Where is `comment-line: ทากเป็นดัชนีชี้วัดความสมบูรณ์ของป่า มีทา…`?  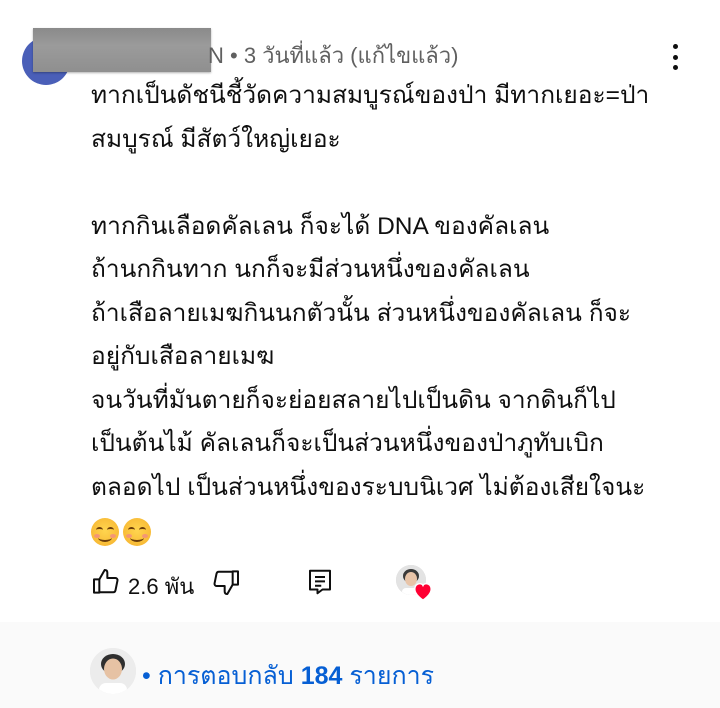
comment-line: ทากเป็นดัชนีชี้วัดความสมบูรณ์ของป่า มีทา… is located at coordinates (370, 95).